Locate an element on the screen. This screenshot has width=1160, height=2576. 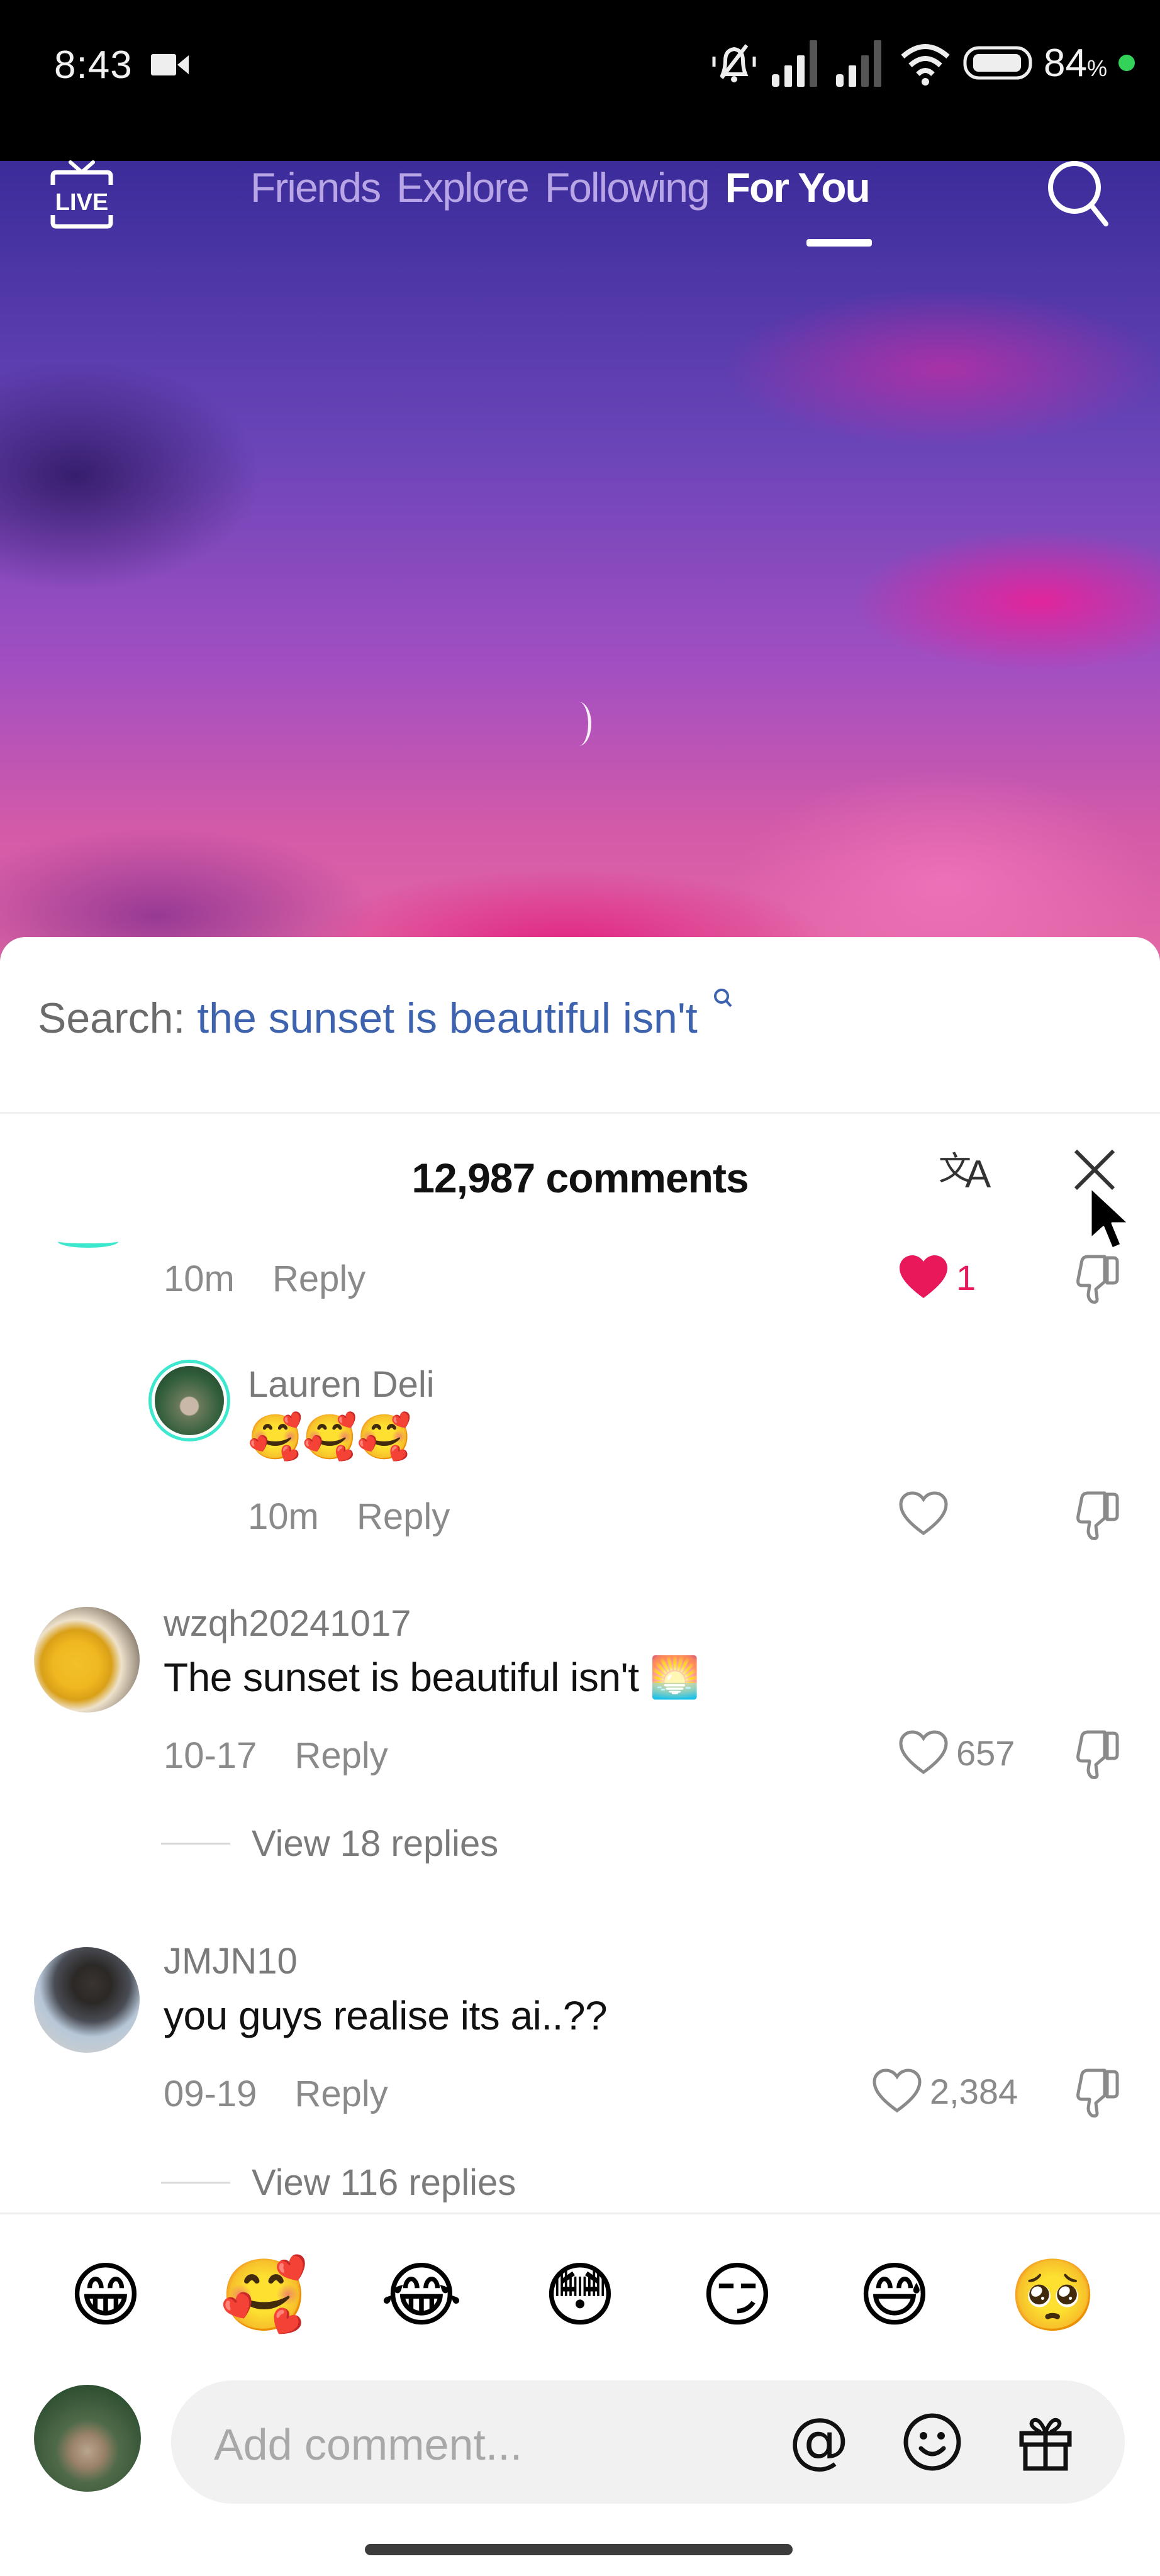
emoji-flushed-button: 😳 is located at coordinates (580, 2295).